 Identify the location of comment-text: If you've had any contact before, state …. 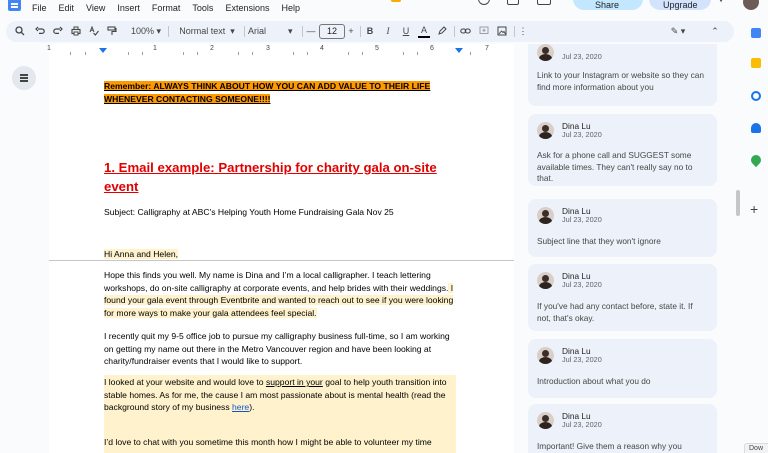
(615, 312).